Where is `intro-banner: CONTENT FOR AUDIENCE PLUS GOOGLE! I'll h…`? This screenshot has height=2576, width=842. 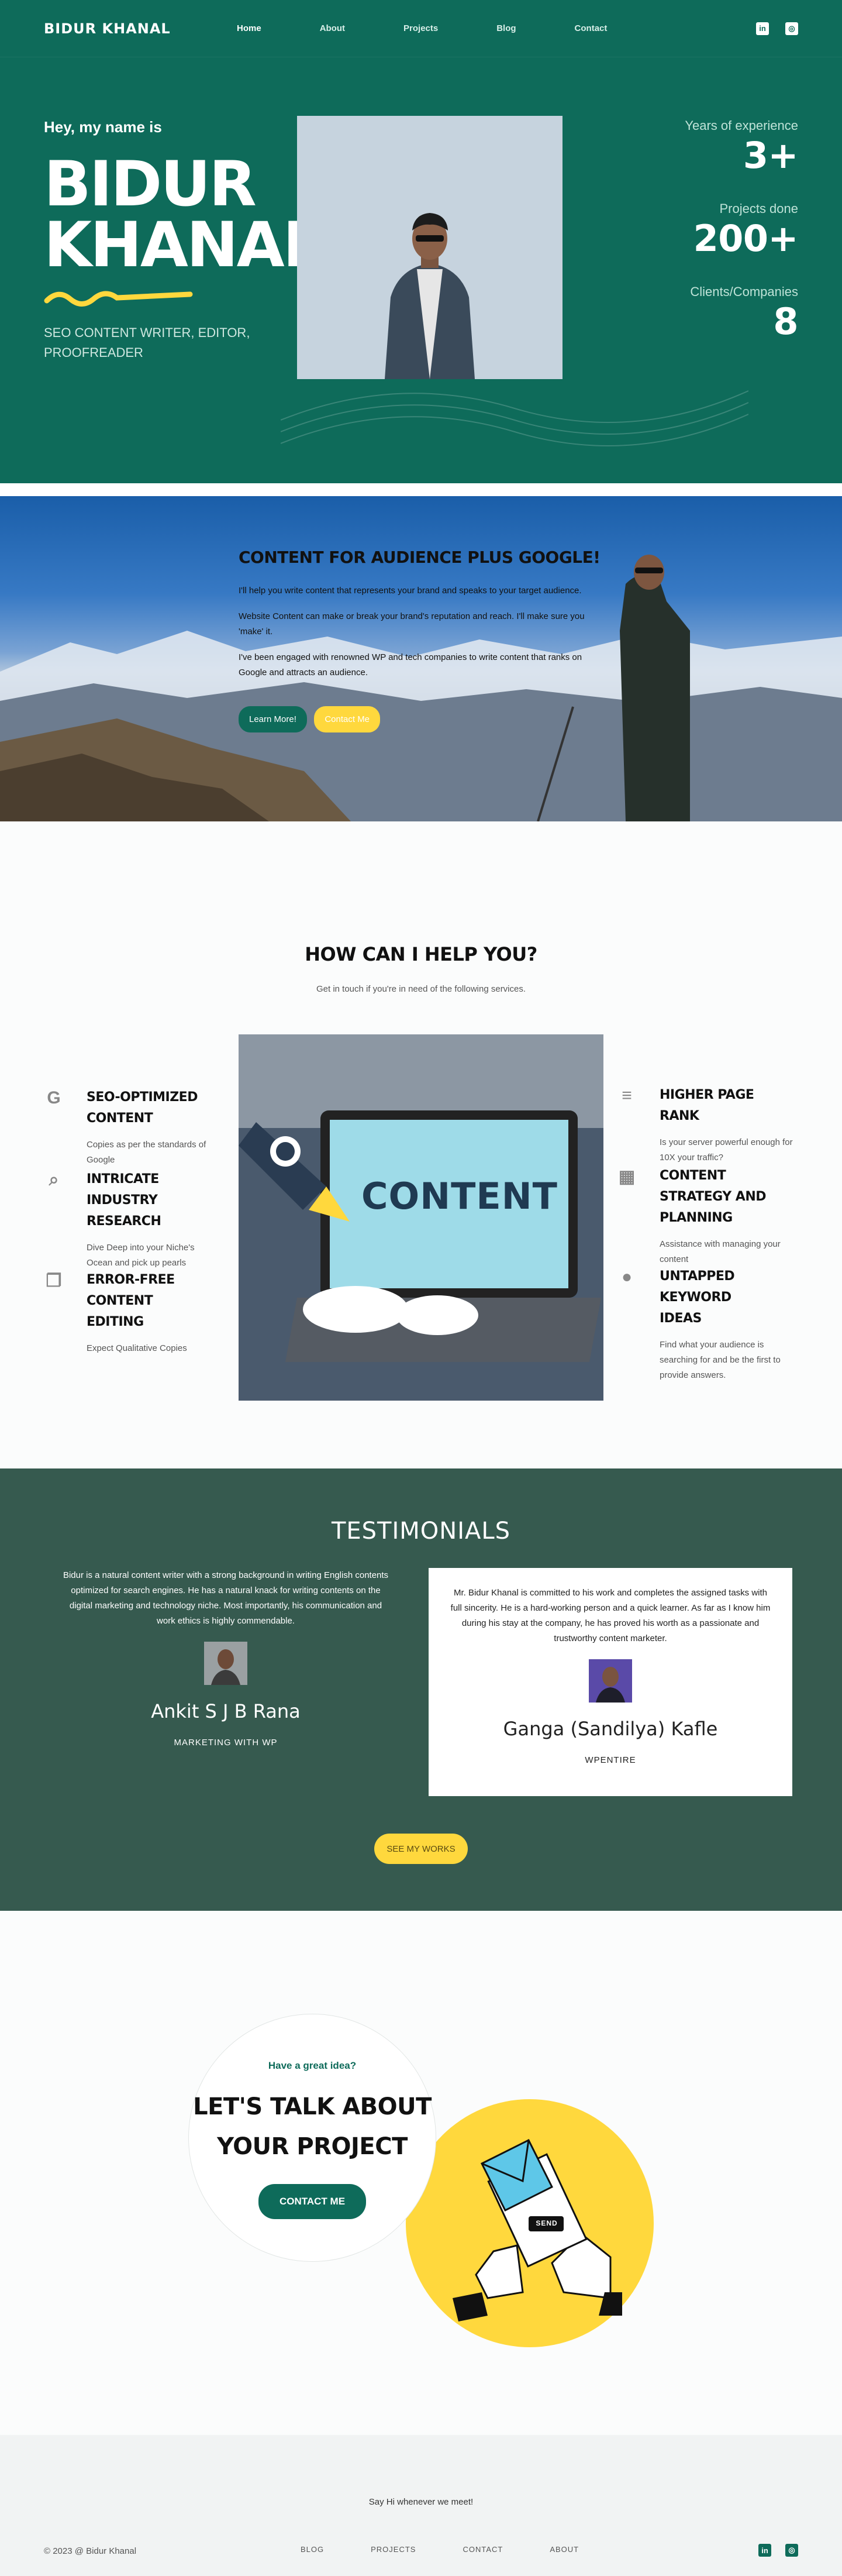 intro-banner: CONTENT FOR AUDIENCE PLUS GOOGLE! I'll h… is located at coordinates (421, 659).